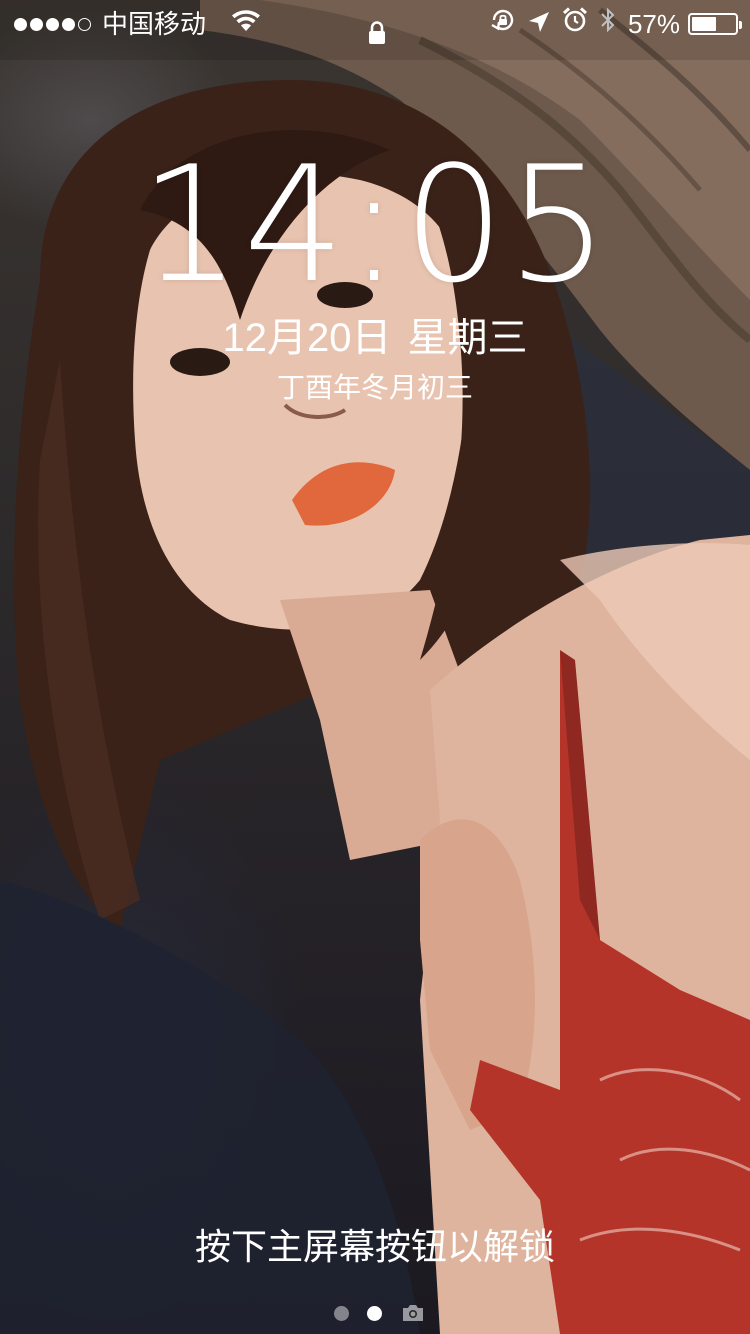 This screenshot has height=1334, width=750. What do you see at coordinates (375, 224) in the screenshot?
I see `lockscreen-time: 14:05` at bounding box center [375, 224].